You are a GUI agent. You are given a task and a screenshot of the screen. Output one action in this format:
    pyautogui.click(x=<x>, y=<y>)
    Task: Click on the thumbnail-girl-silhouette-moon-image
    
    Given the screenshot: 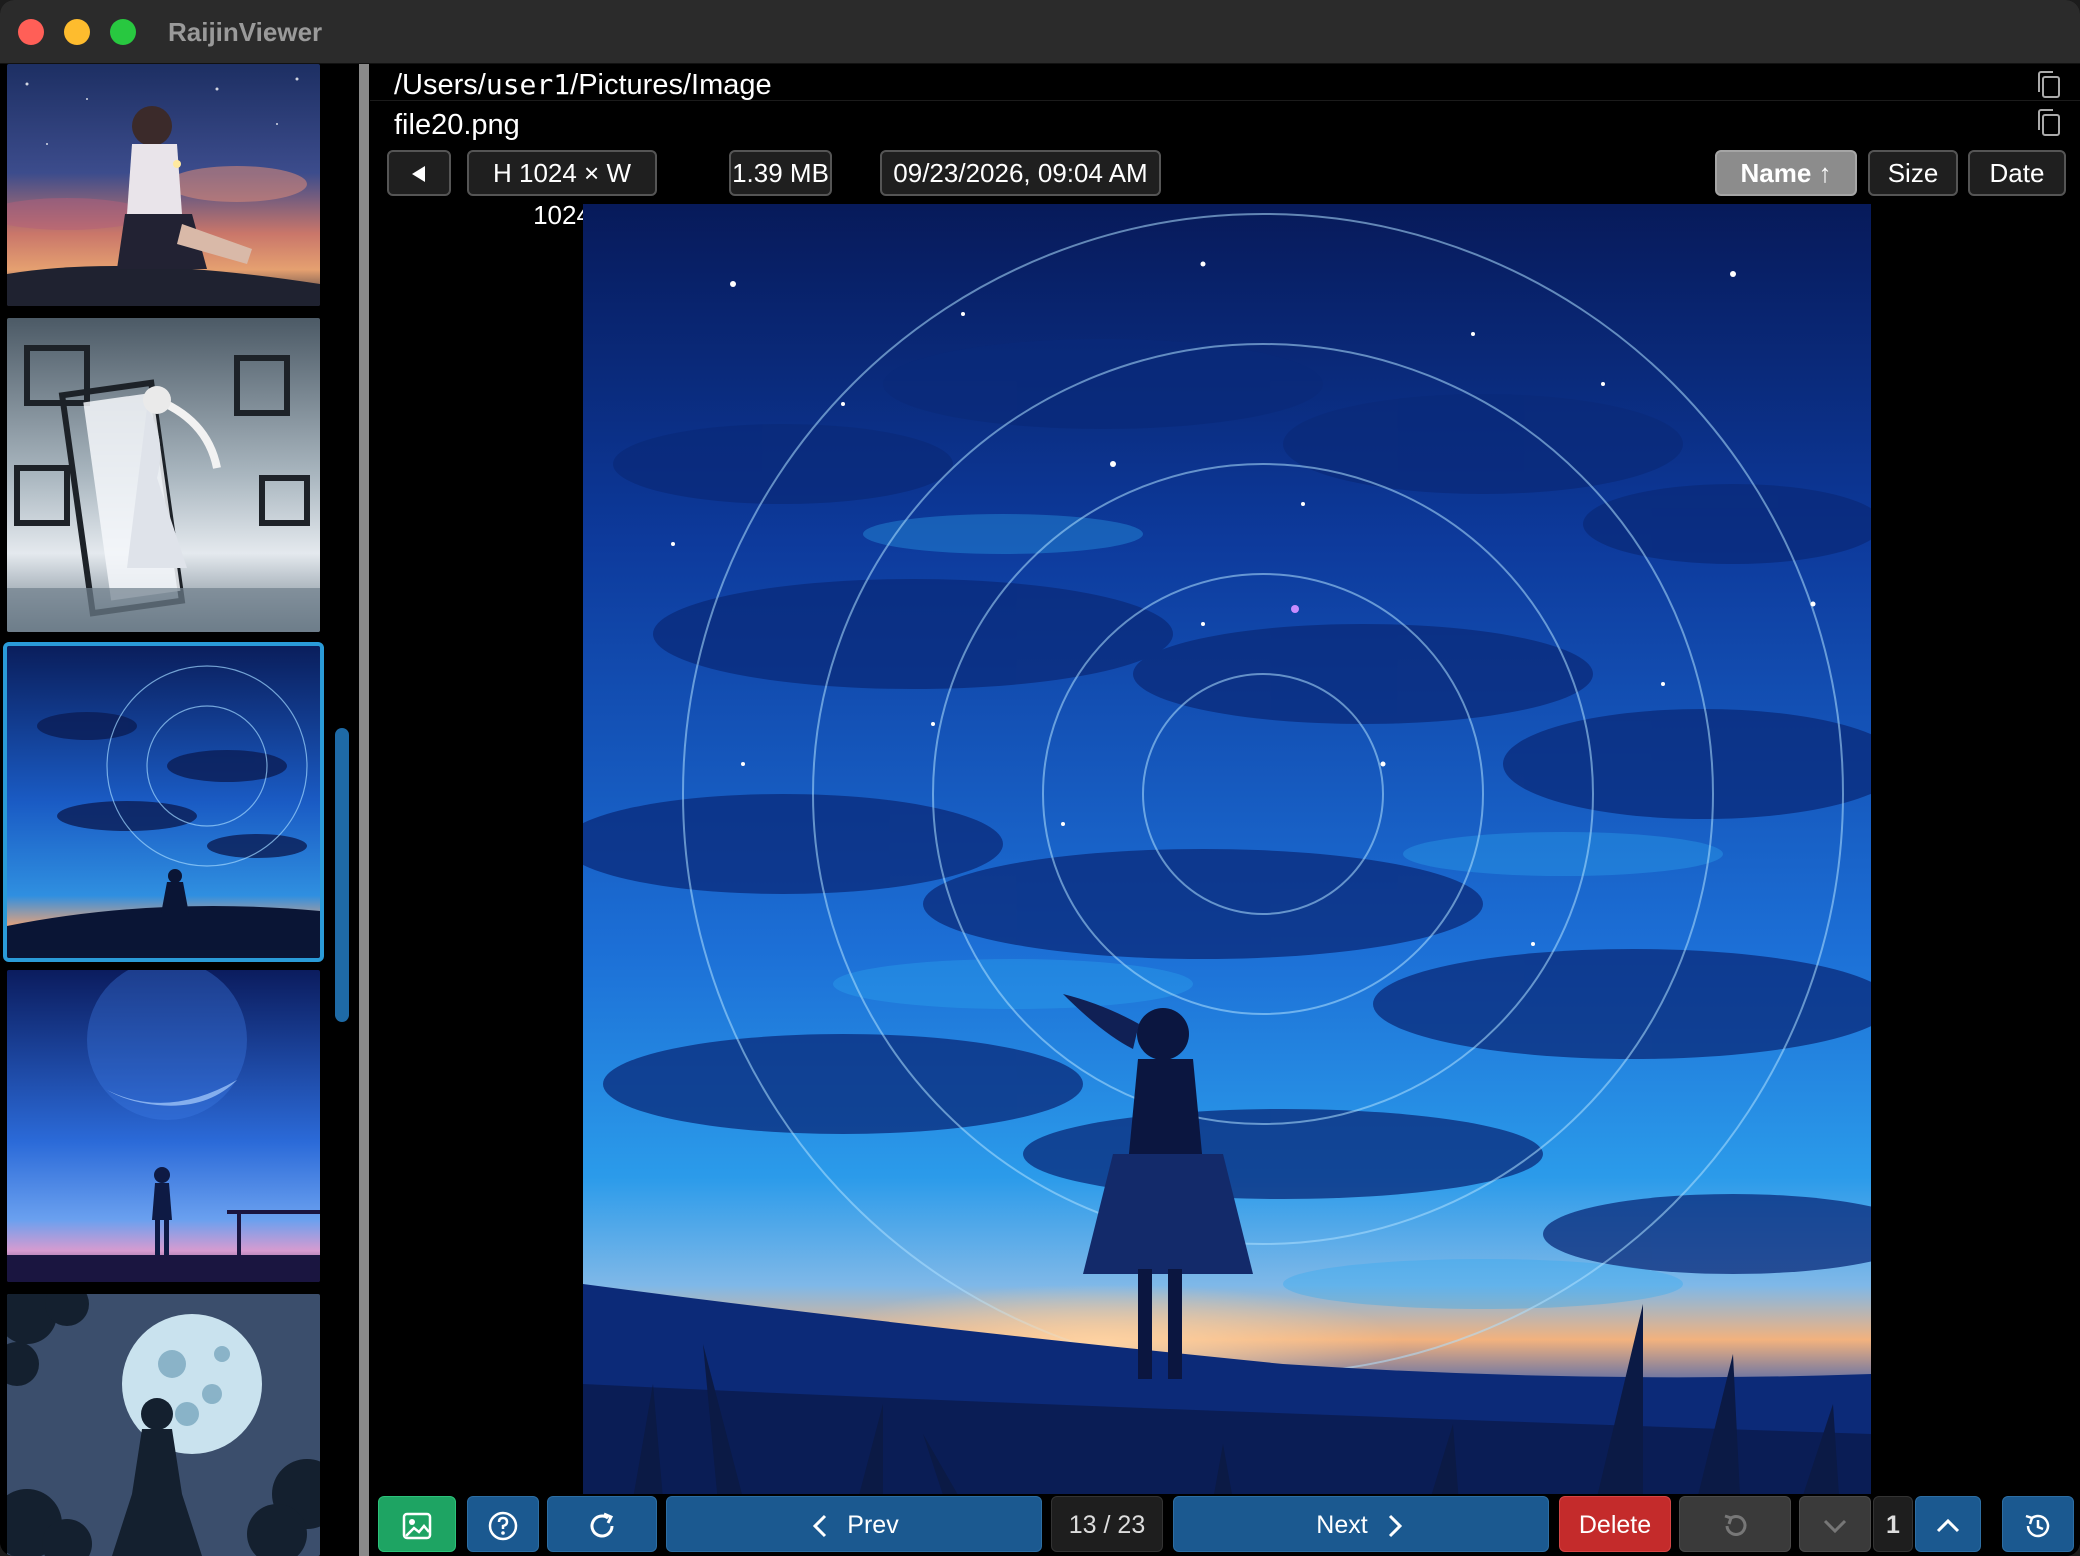 What is the action you would take?
    pyautogui.click(x=163, y=1425)
    